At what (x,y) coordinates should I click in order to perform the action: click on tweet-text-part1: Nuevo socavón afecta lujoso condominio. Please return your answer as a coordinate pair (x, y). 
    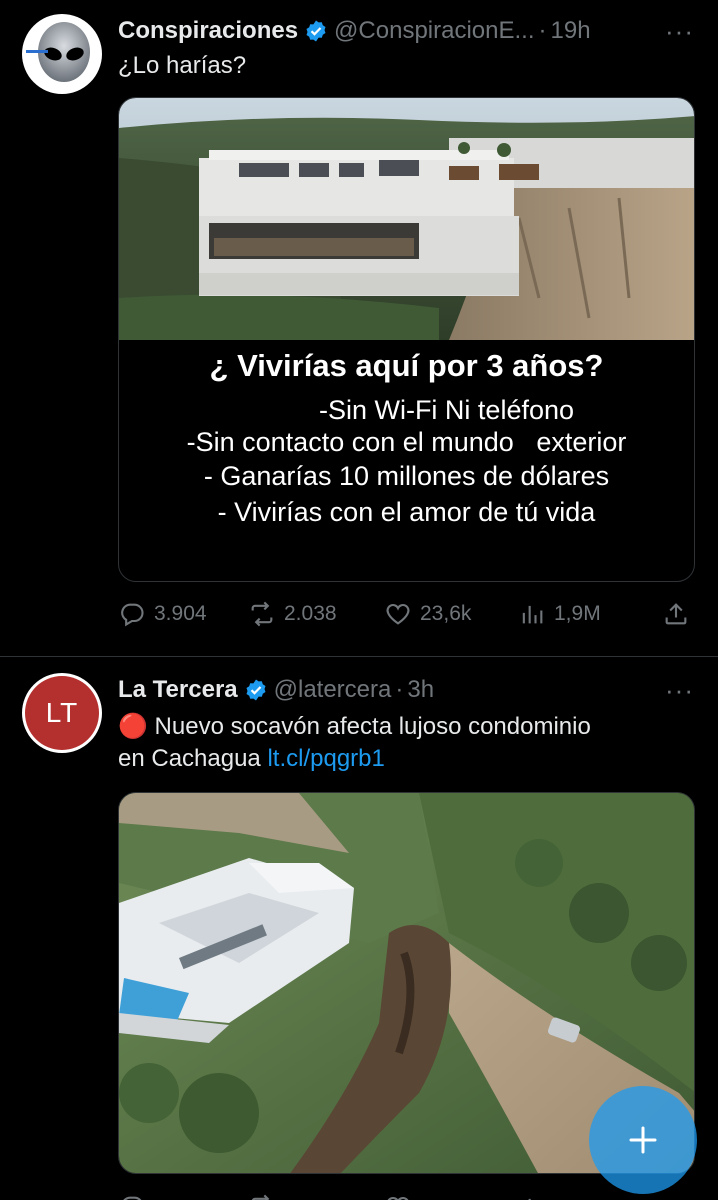
    Looking at the image, I should click on (369, 726).